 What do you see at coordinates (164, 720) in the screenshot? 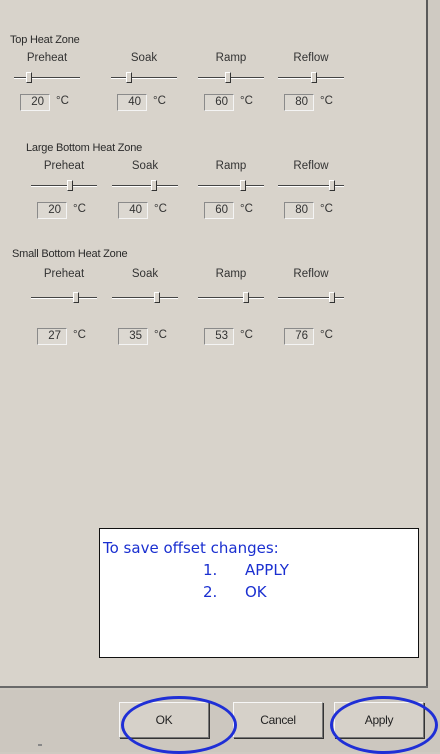
I see `ok-button: OK` at bounding box center [164, 720].